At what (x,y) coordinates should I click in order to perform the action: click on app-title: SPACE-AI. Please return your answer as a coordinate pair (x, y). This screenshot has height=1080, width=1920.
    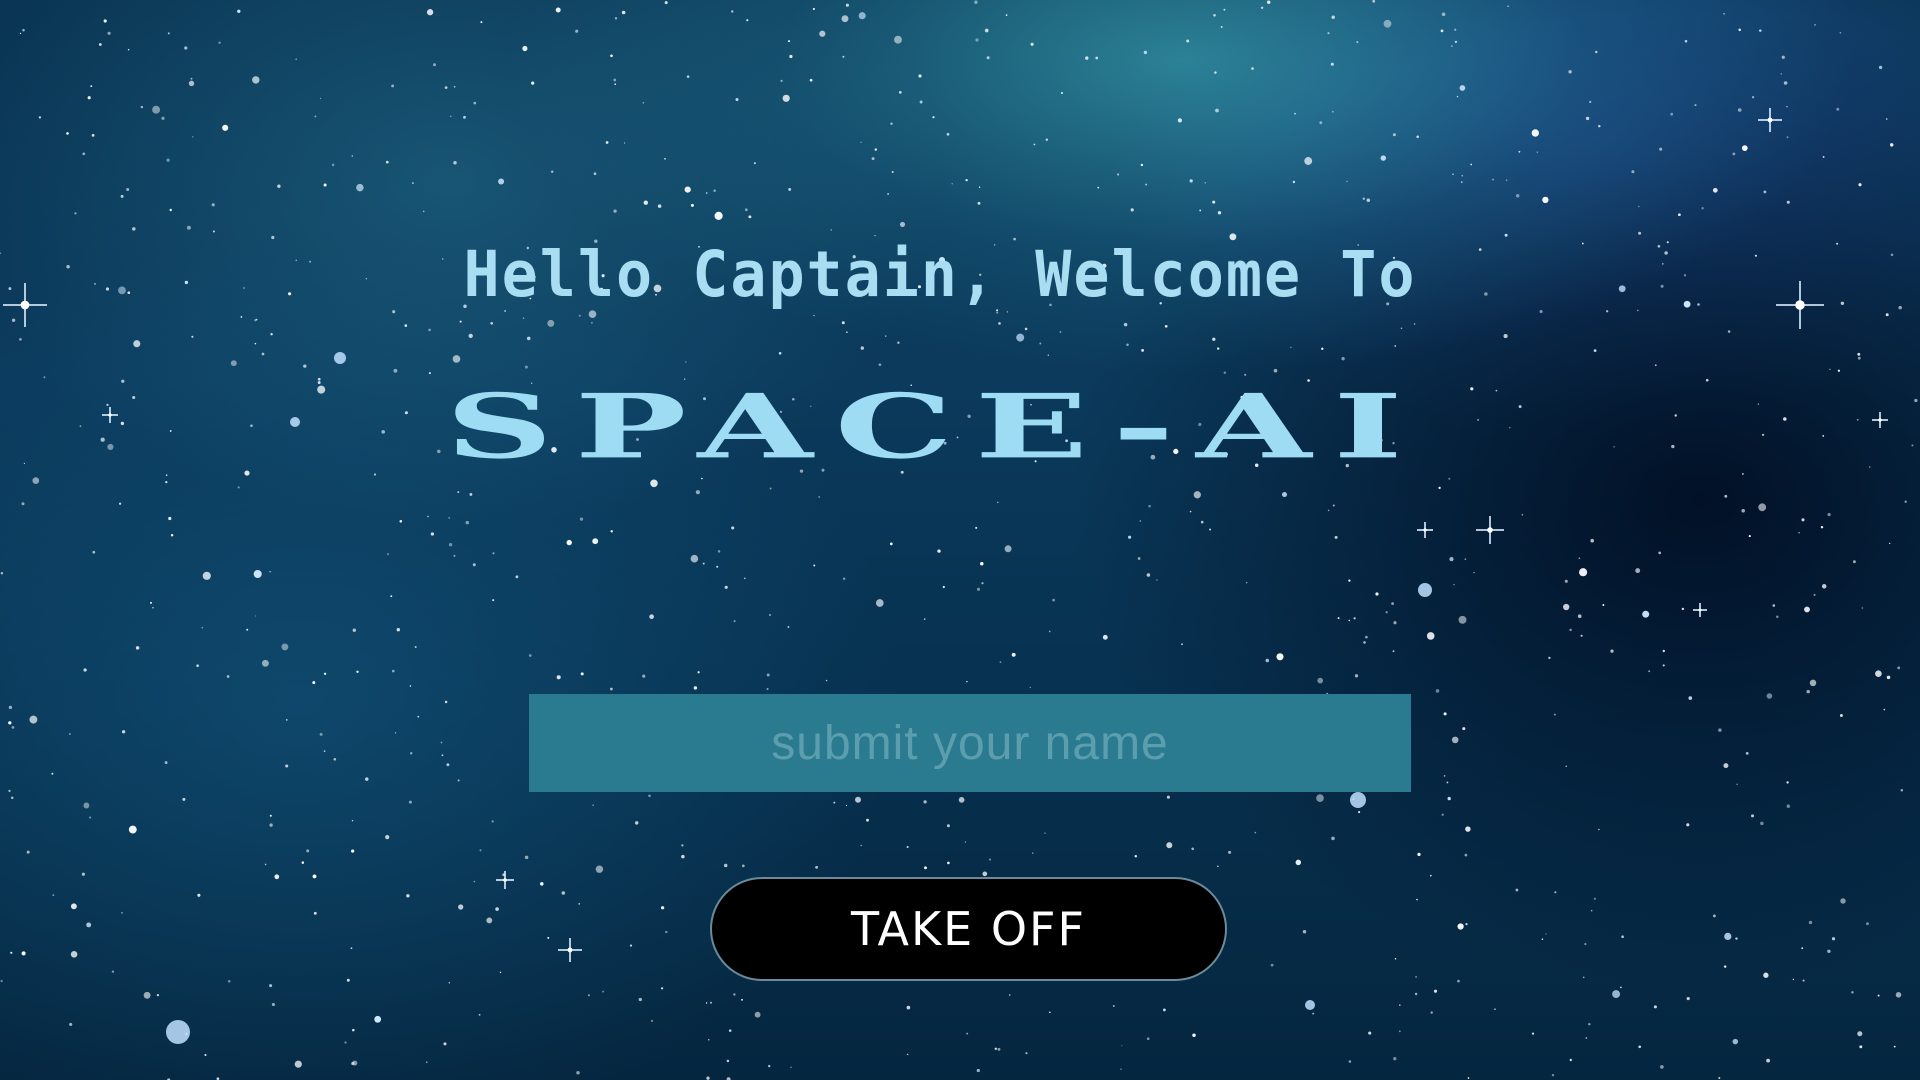
    Looking at the image, I should click on (935, 426).